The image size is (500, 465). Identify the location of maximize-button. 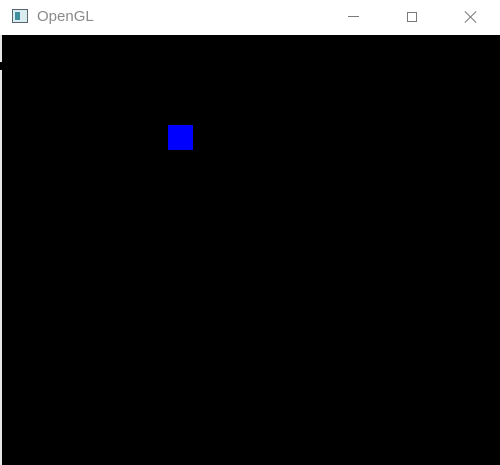
(412, 16).